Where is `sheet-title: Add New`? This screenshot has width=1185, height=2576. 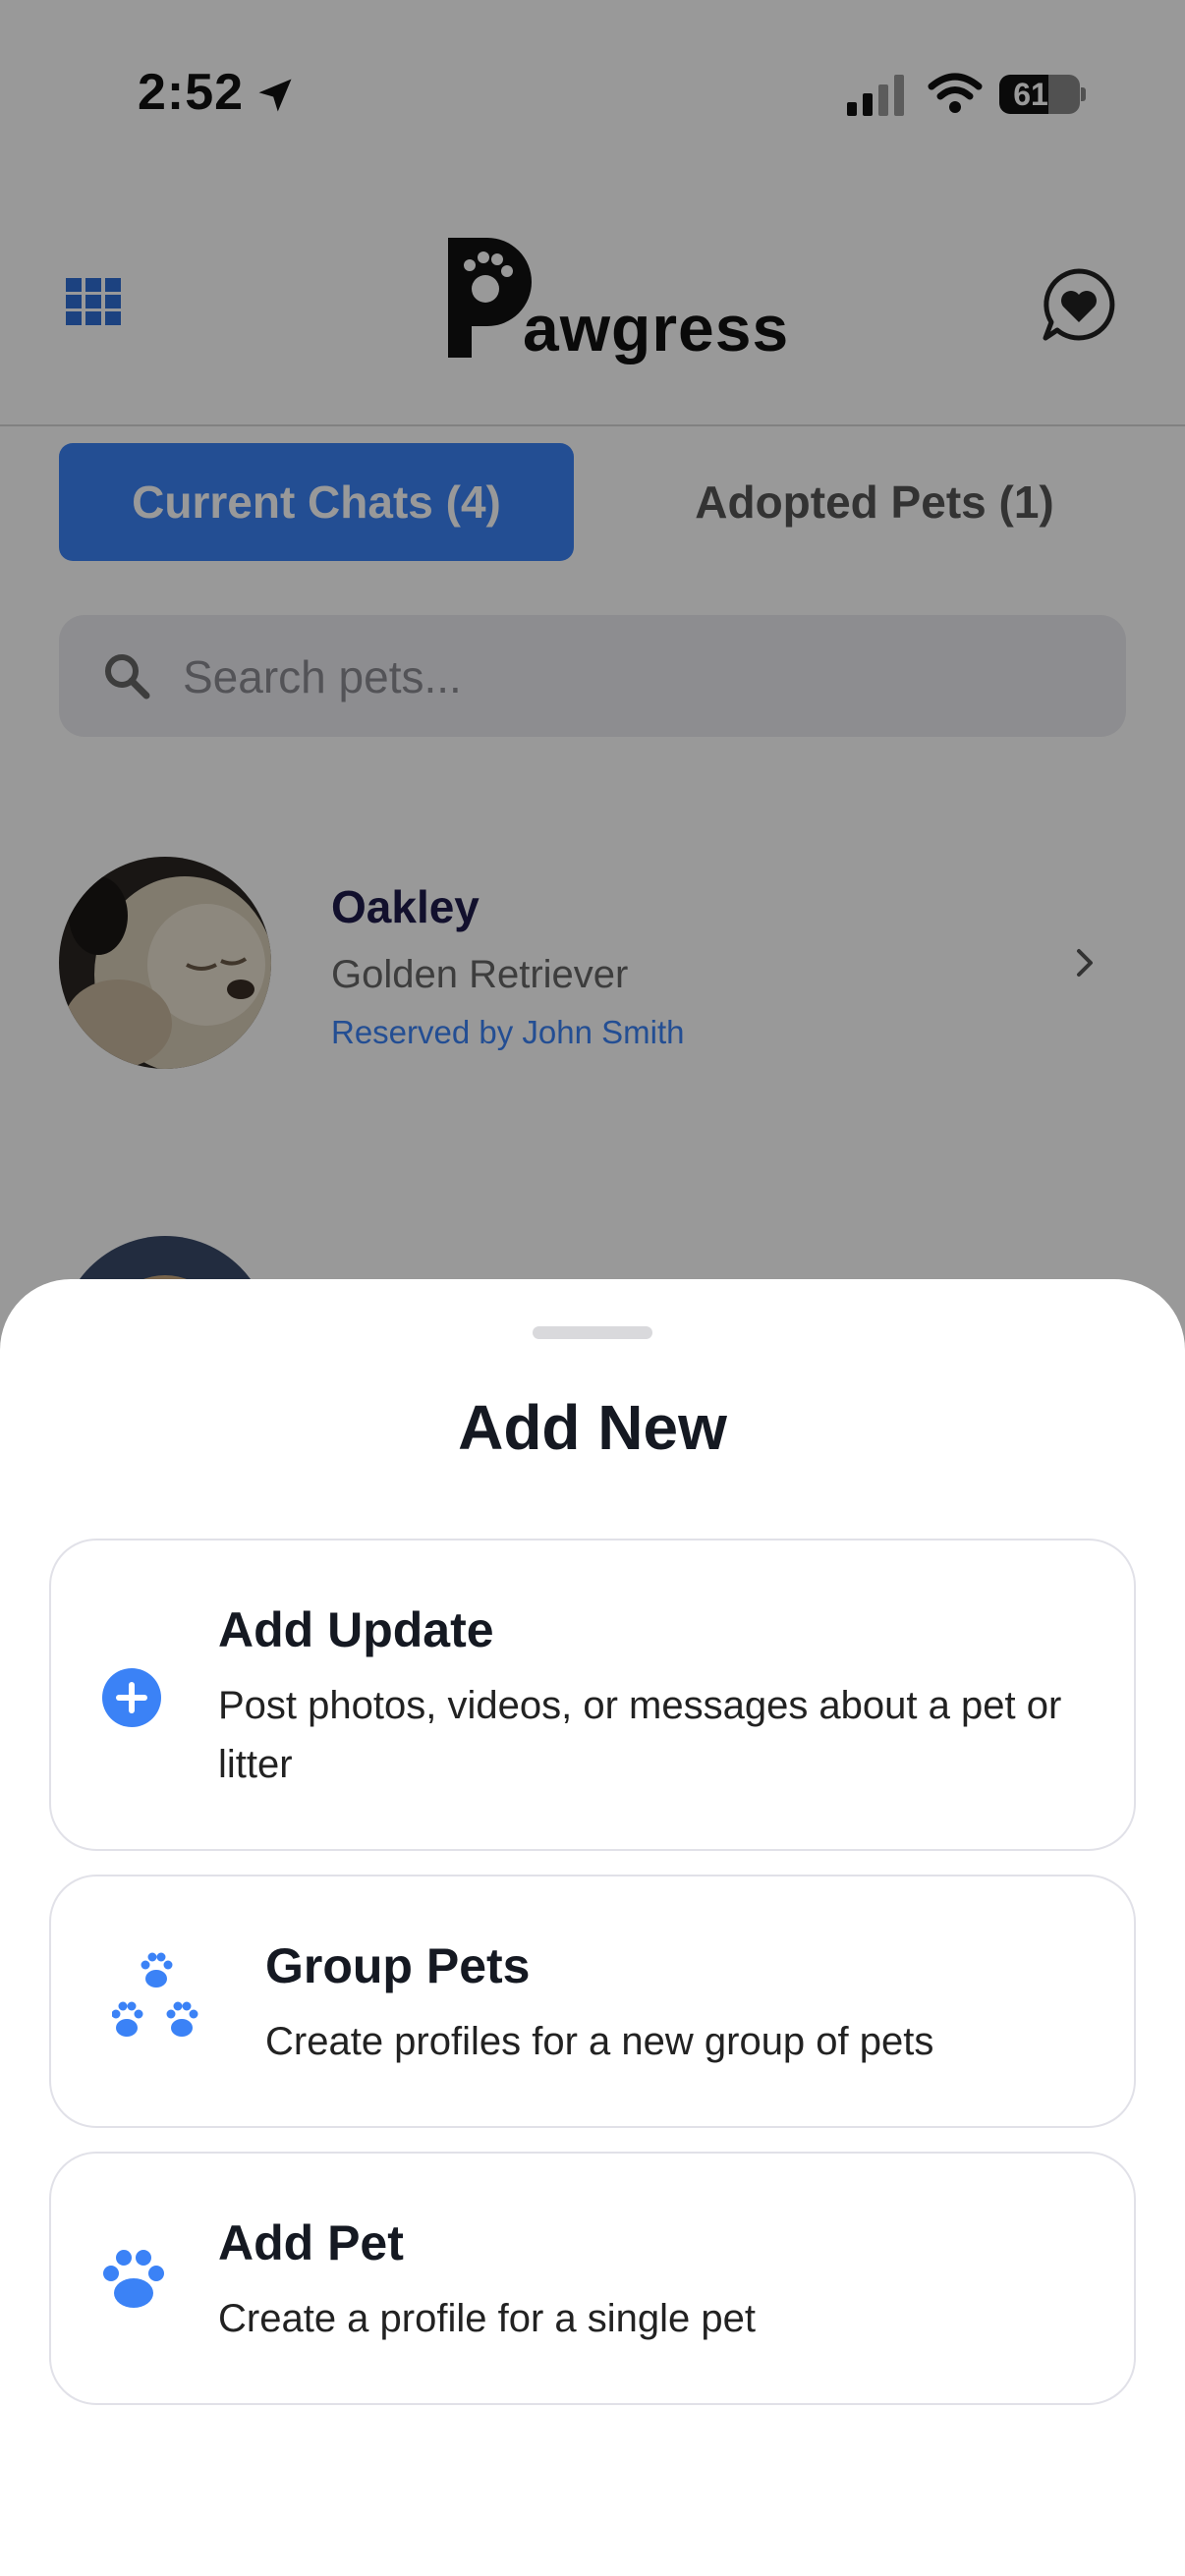 sheet-title: Add New is located at coordinates (592, 1427).